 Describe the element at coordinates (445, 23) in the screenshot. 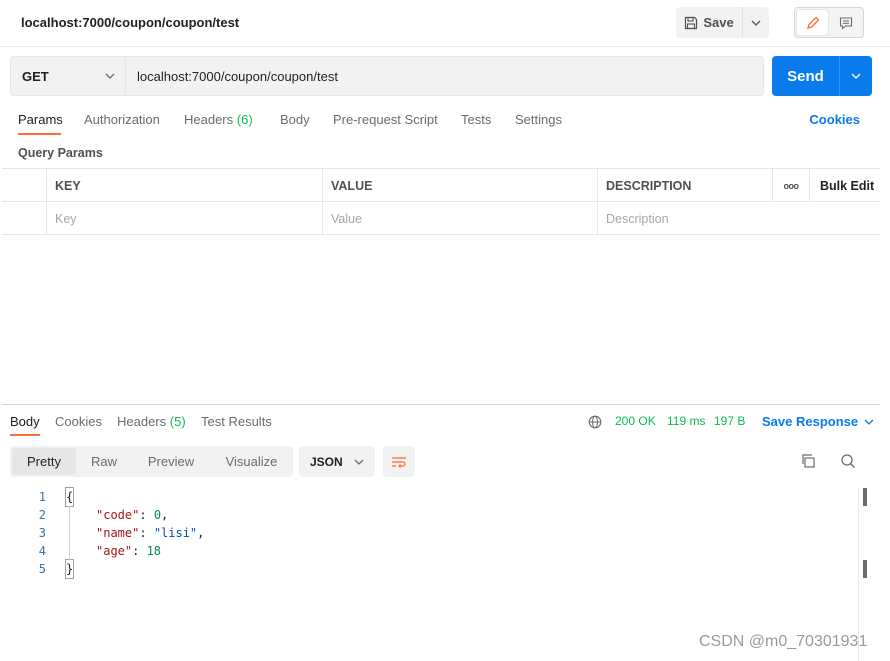

I see `request-header-bar: localhost:7000/coupon/coupon/test Save` at that location.